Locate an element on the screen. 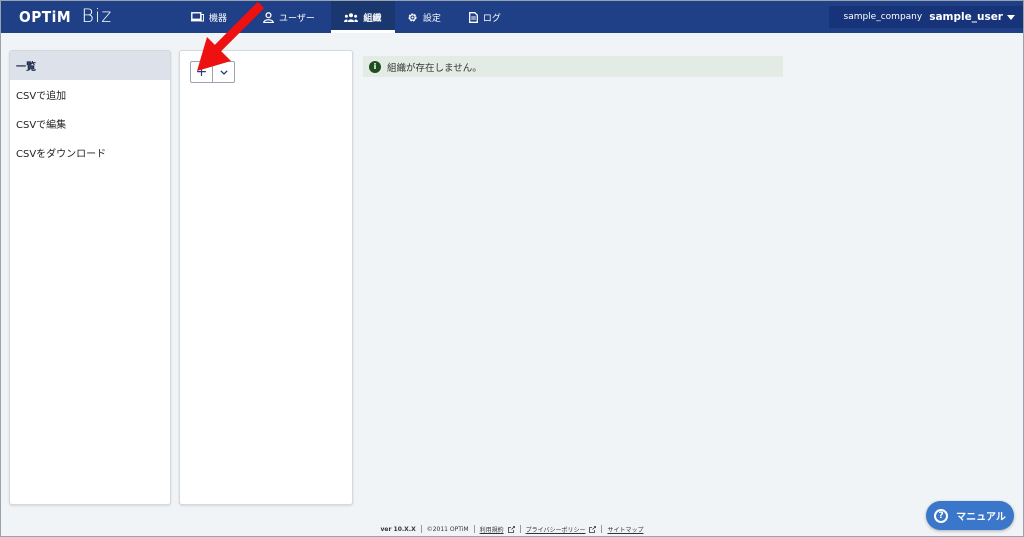 Image resolution: width=1024 pixels, height=537 pixels. manual-button-label: マニュアル is located at coordinates (981, 517).